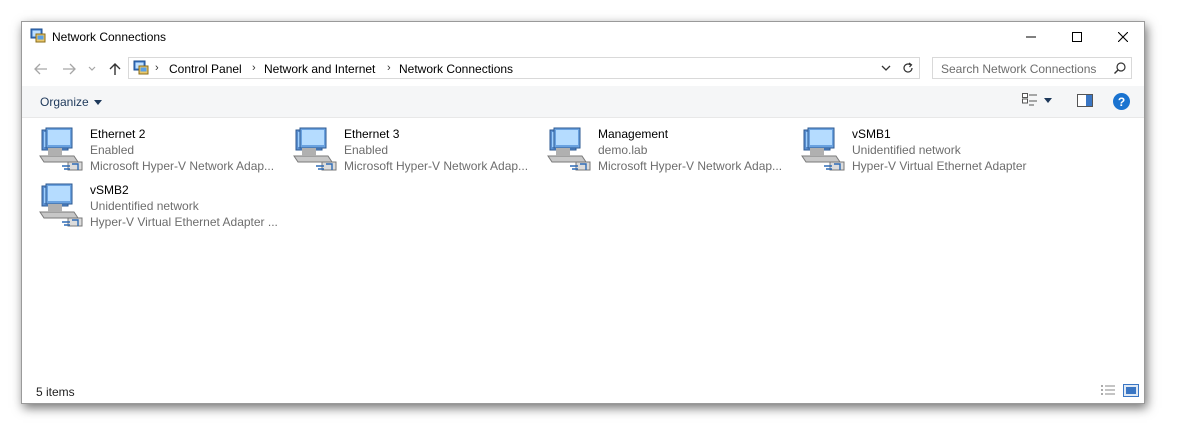 This screenshot has width=1188, height=447. I want to click on window-title: Network Connections, so click(109, 37).